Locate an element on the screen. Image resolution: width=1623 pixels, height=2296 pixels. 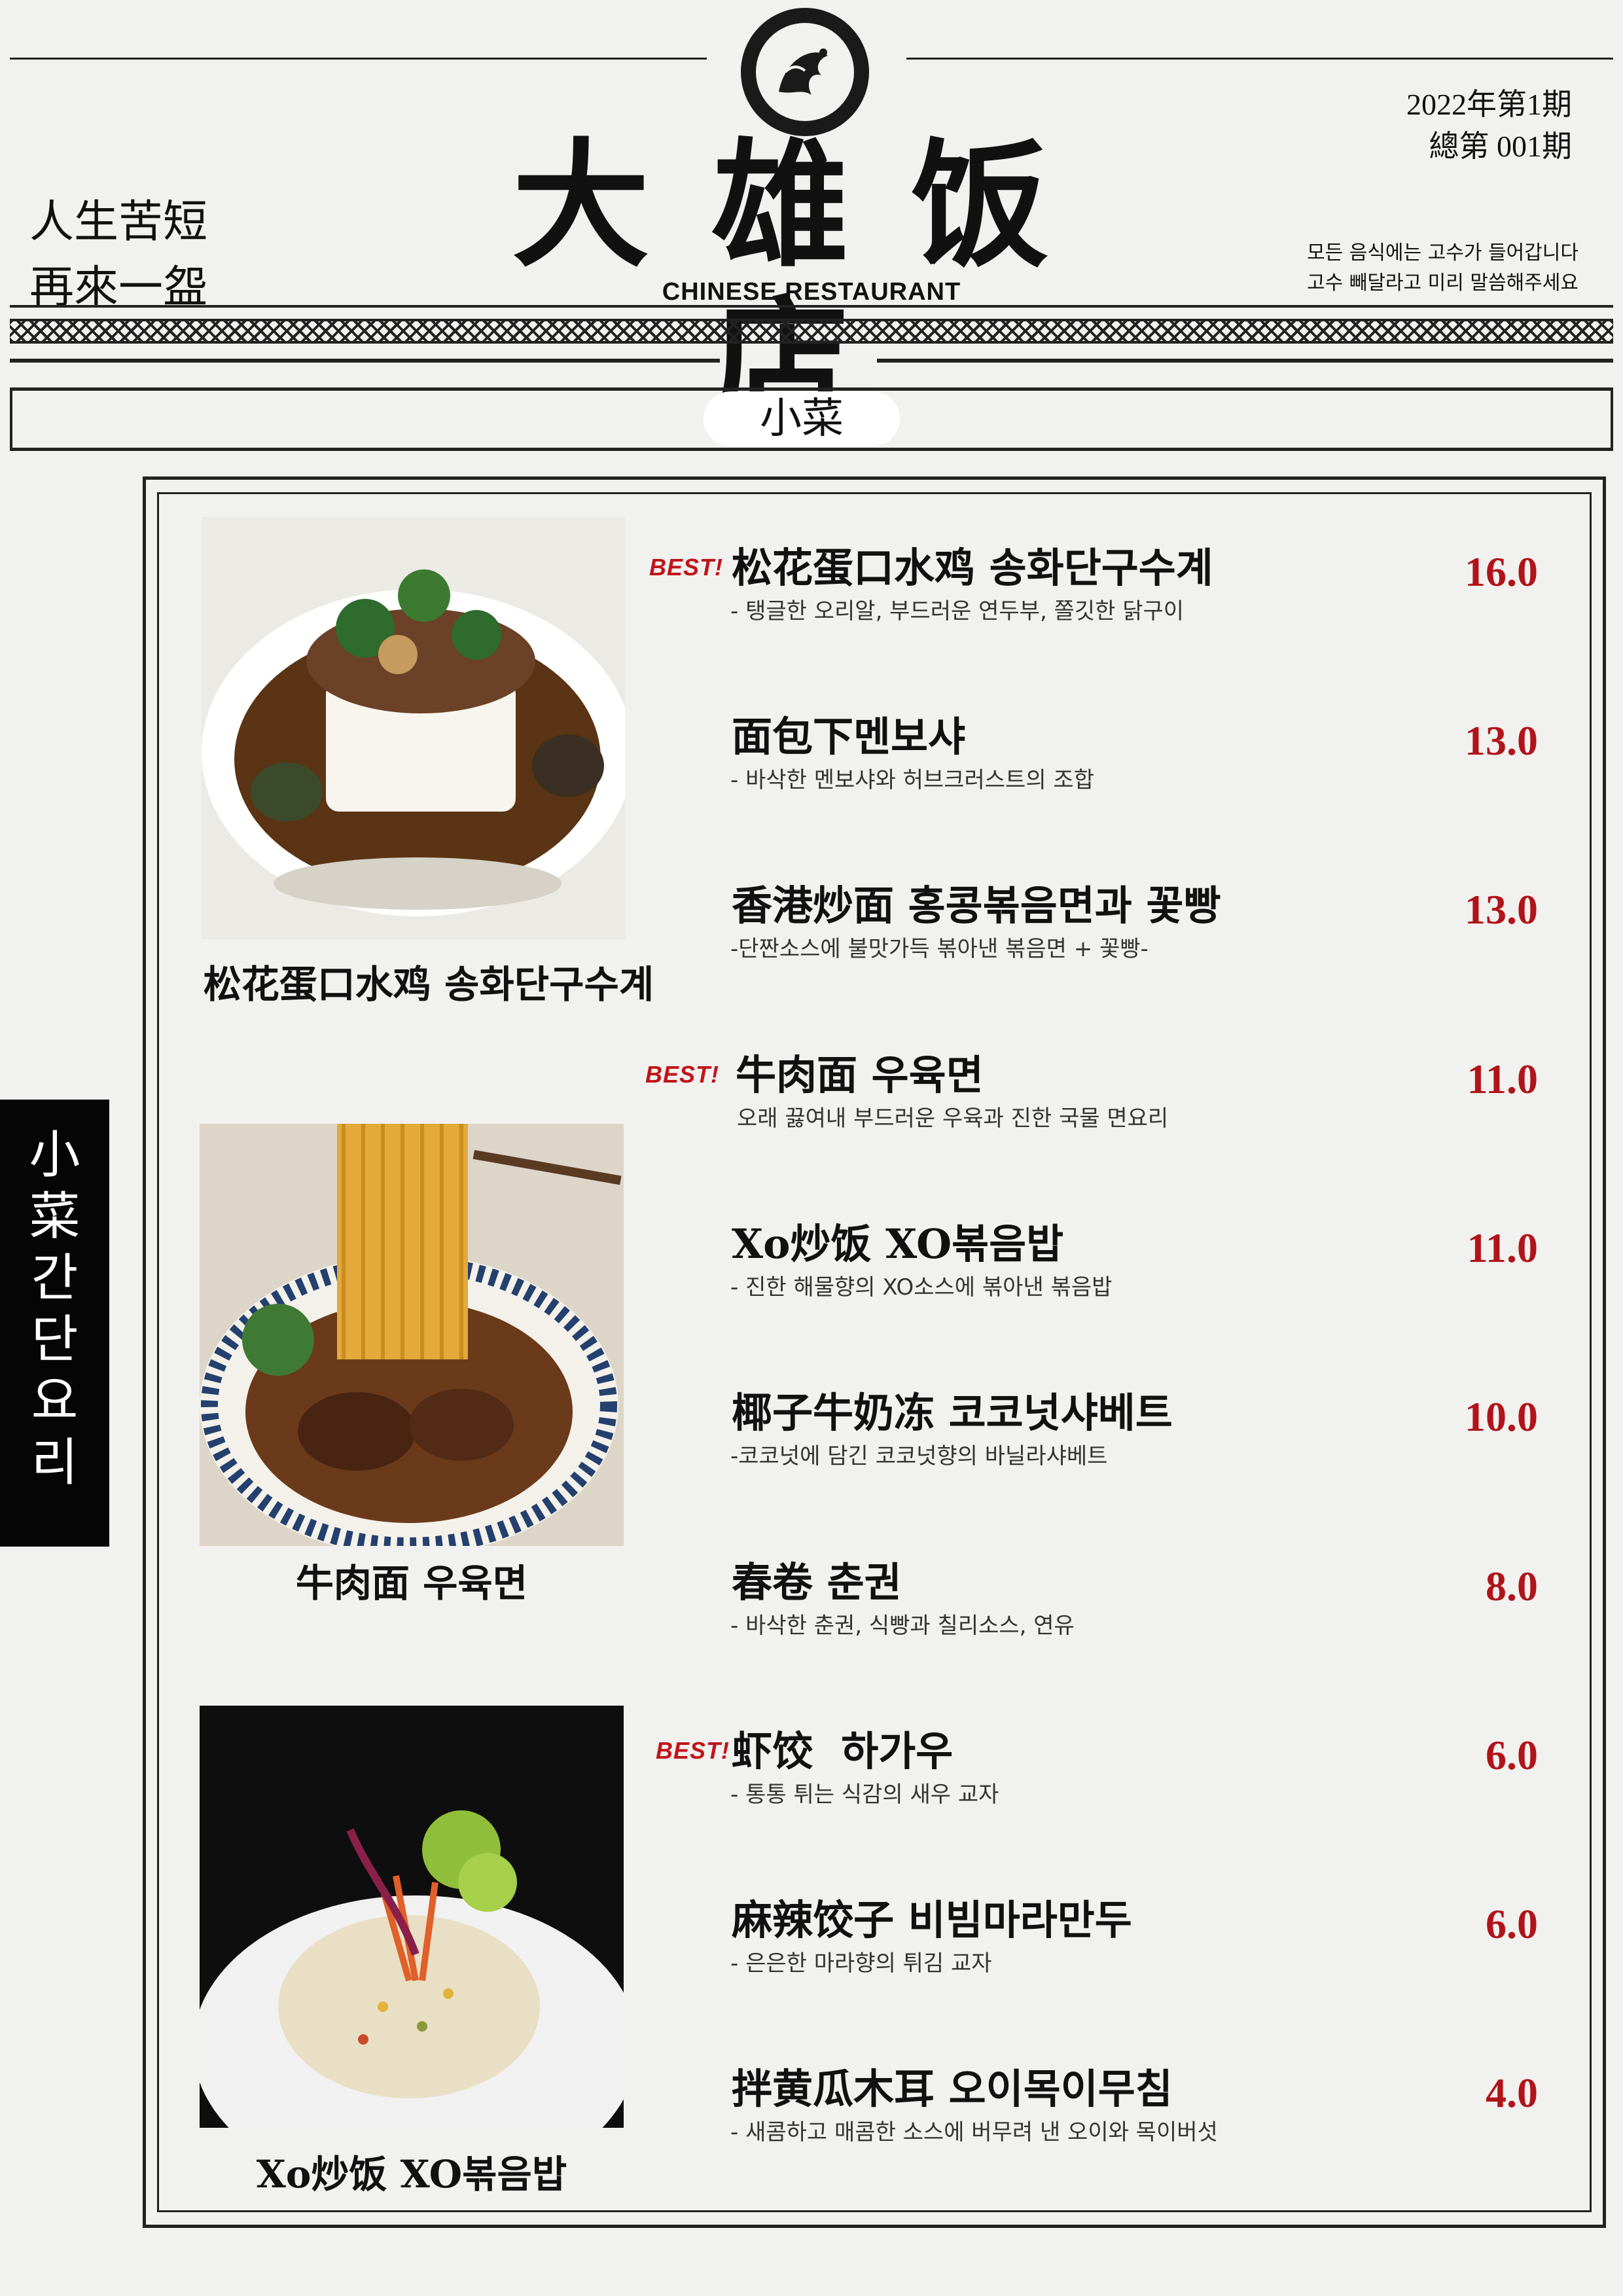
menu-item-name: 牛肉面 우육면 is located at coordinates (860, 1075).